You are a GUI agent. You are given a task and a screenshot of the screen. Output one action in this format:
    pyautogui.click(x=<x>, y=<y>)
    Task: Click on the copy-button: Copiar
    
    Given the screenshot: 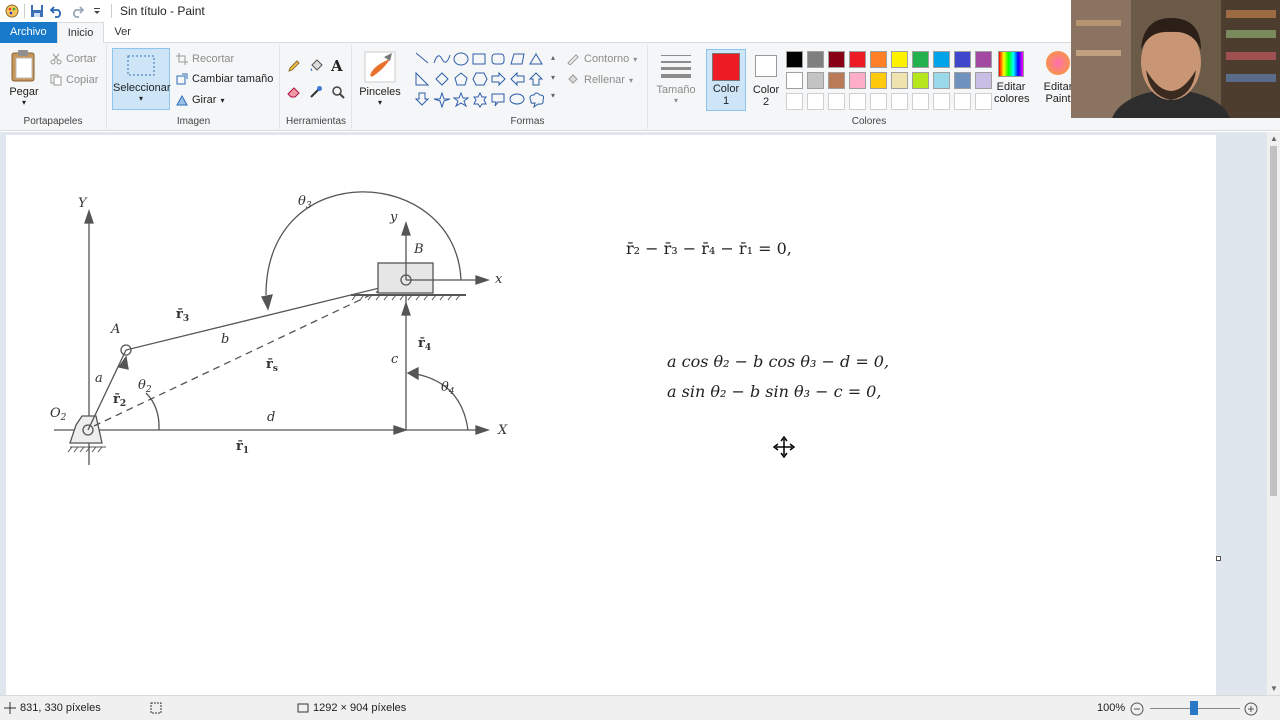 What is the action you would take?
    pyautogui.click(x=74, y=80)
    